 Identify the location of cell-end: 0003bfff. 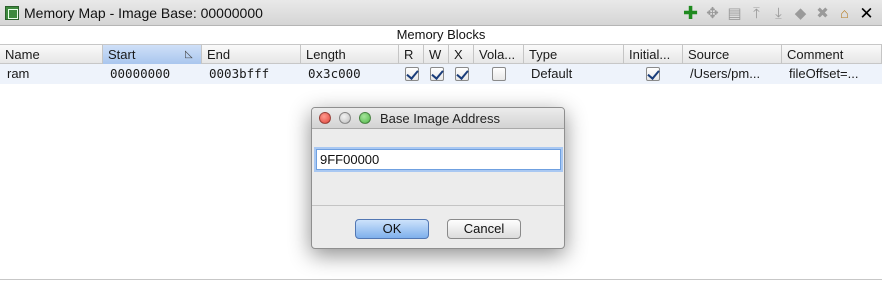
(239, 73).